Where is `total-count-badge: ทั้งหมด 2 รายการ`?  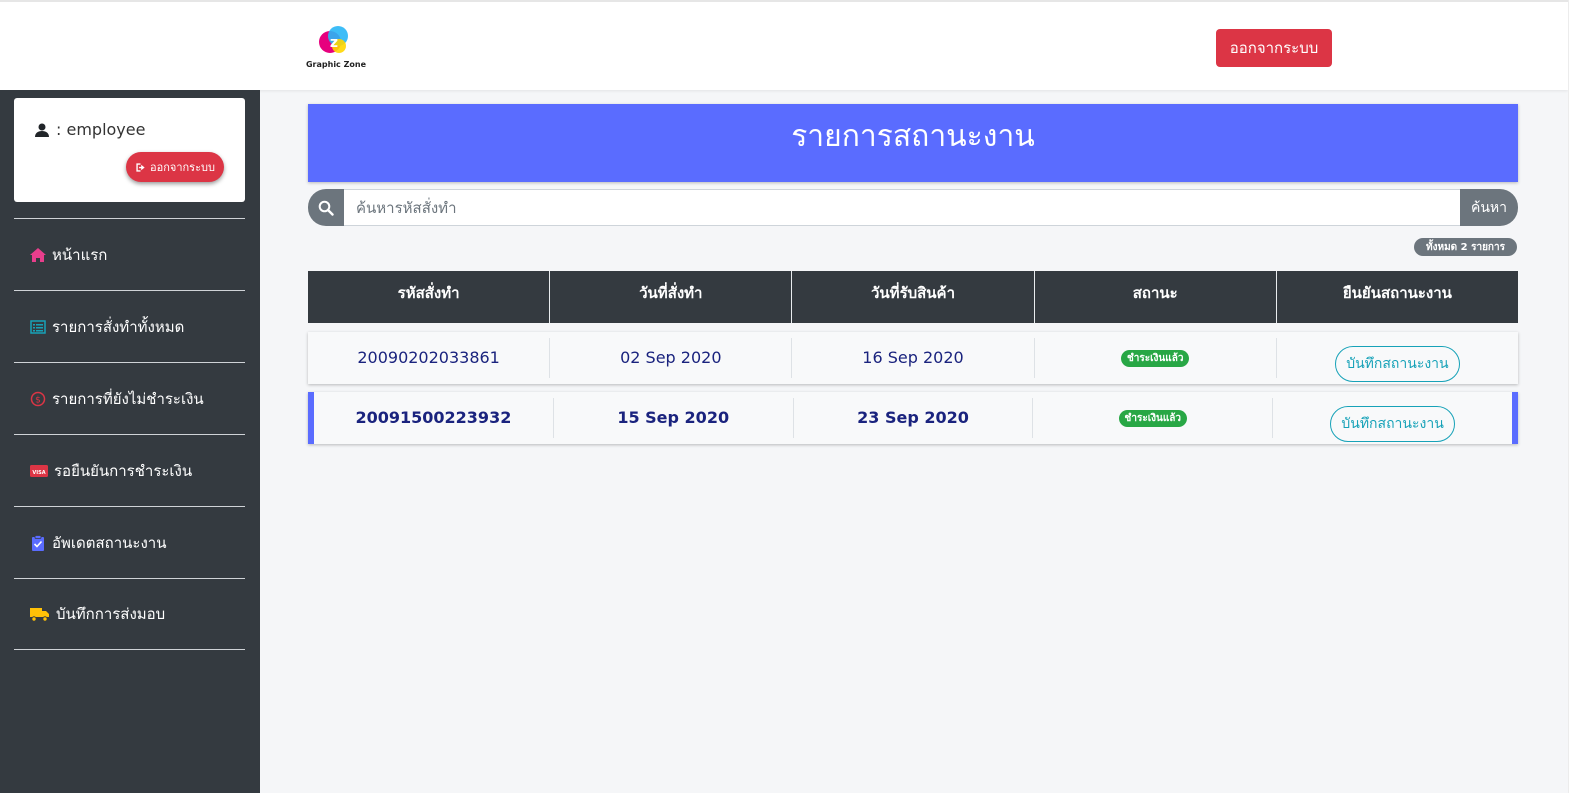 total-count-badge: ทั้งหมด 2 รายการ is located at coordinates (1465, 247).